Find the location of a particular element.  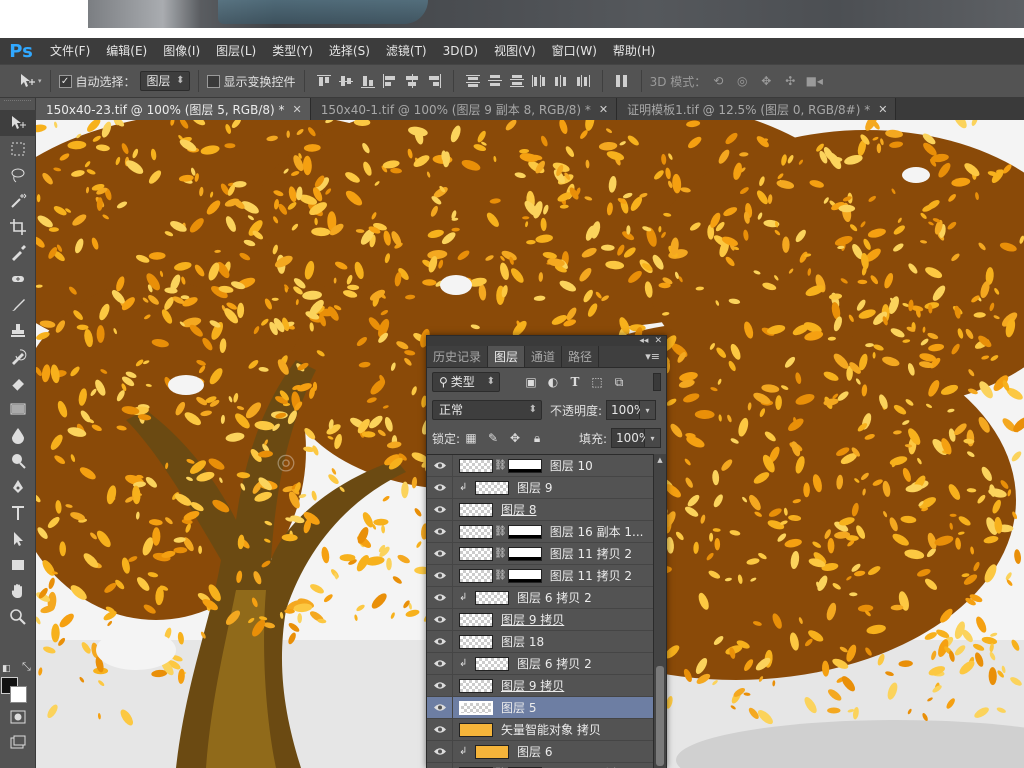

menu-item: 文件(F) is located at coordinates (70, 51).